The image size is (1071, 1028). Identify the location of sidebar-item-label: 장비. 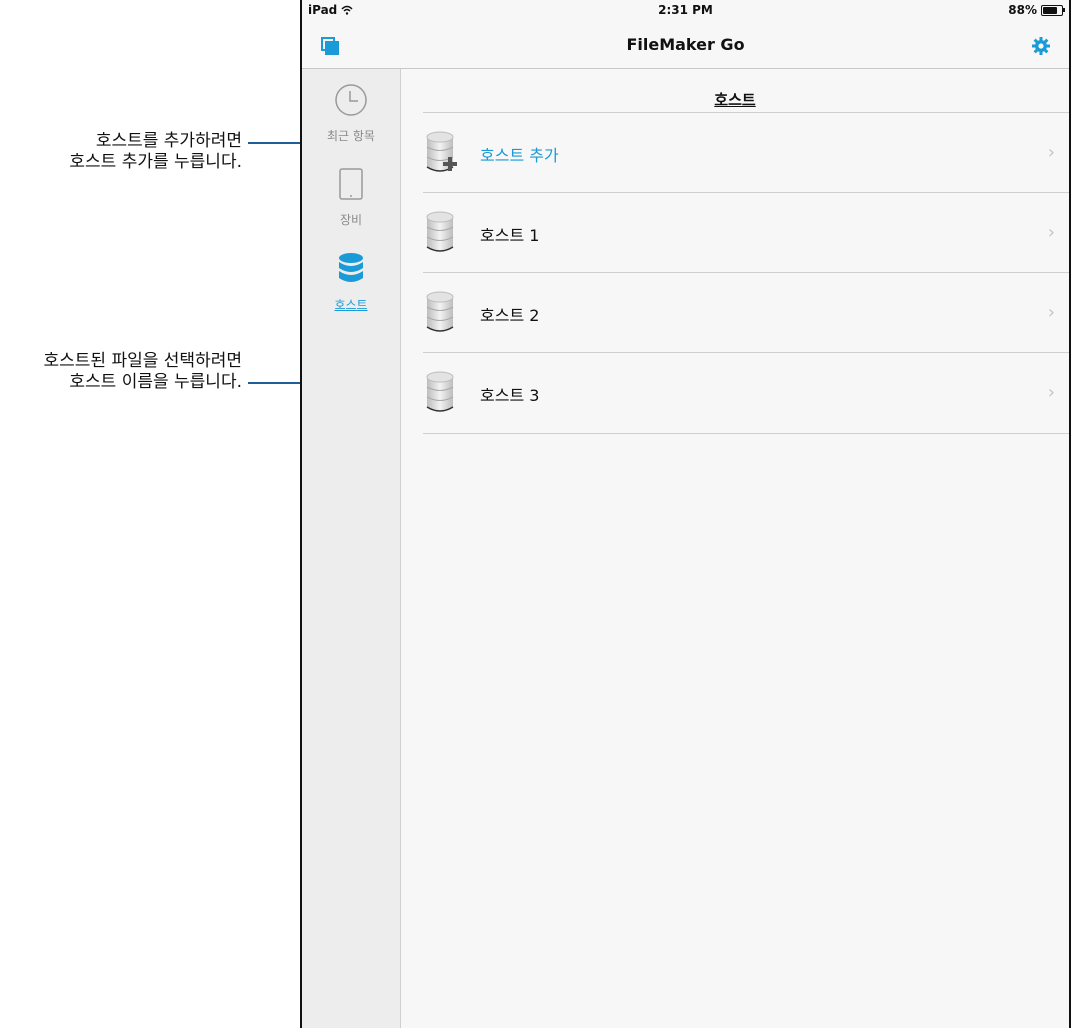
(351, 220).